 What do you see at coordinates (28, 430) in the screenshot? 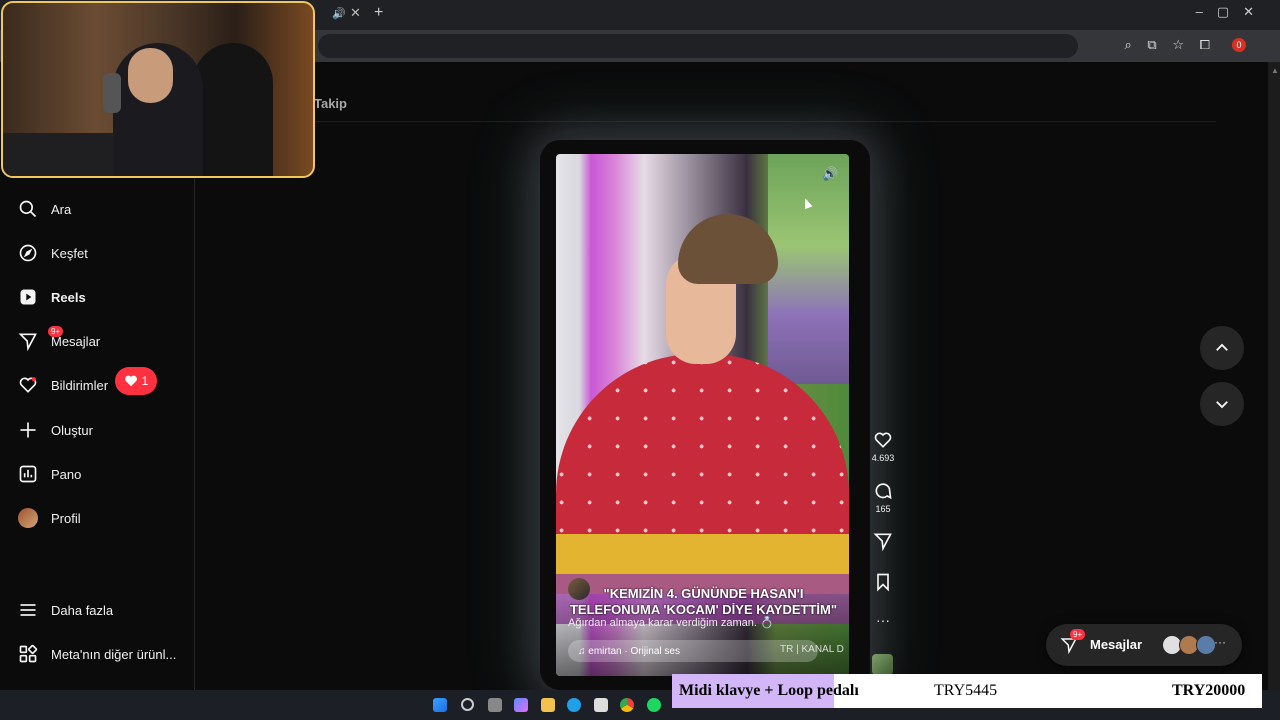
I see `plus-icon` at bounding box center [28, 430].